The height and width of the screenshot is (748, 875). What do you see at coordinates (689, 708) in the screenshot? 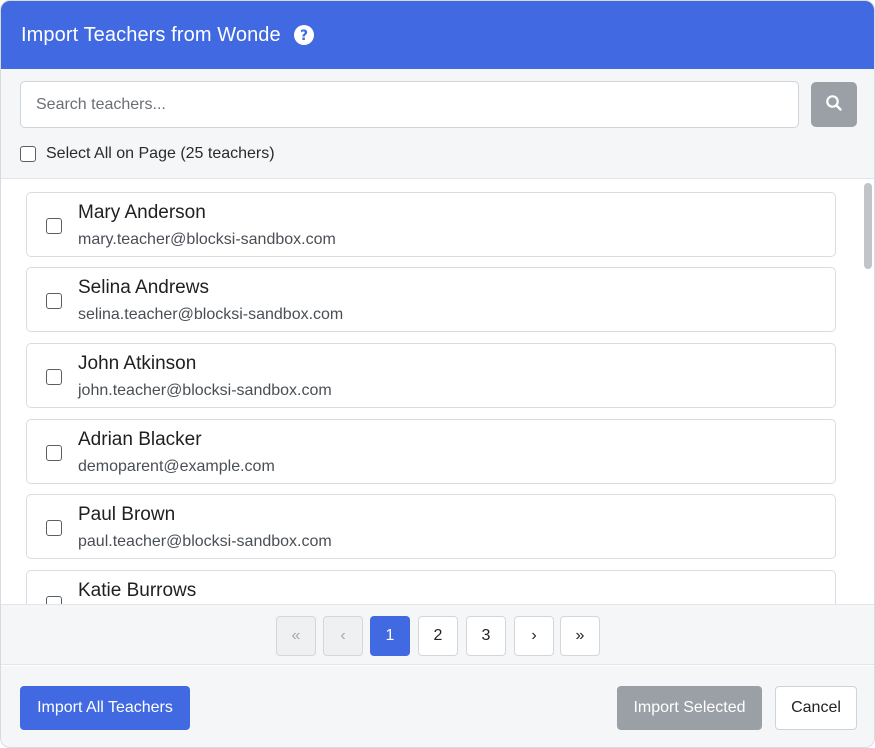
I see `import-selected-button: Import Selected` at bounding box center [689, 708].